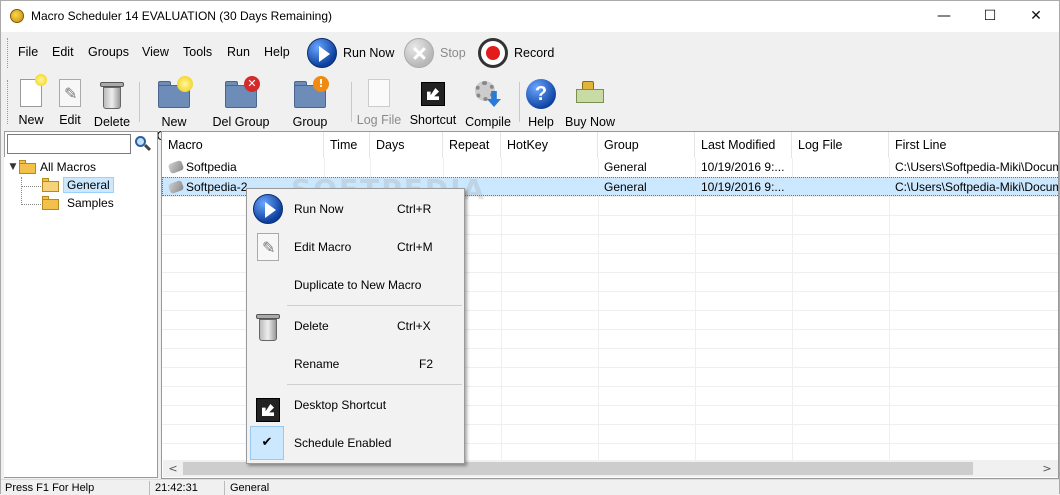  I want to click on menu-item-schedule-enabled: ✔ Schedule Enabled, so click(355, 443).